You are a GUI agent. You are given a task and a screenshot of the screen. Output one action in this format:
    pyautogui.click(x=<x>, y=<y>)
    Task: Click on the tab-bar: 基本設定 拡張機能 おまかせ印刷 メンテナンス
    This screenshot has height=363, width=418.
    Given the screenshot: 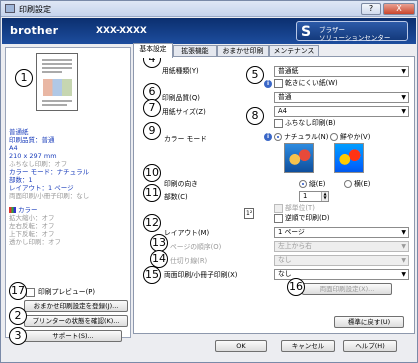 What is the action you would take?
    pyautogui.click(x=275, y=50)
    